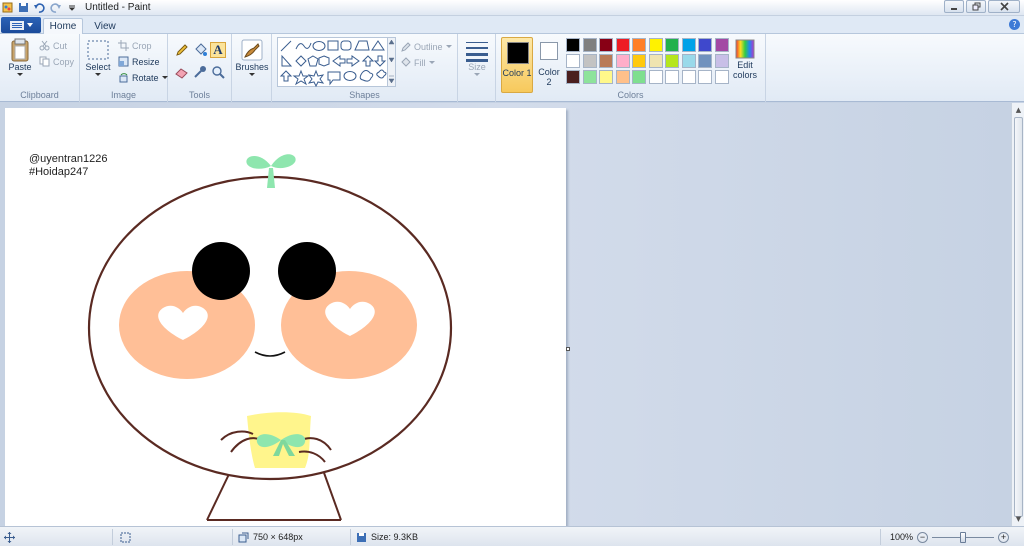  I want to click on size-button: Size, so click(477, 58).